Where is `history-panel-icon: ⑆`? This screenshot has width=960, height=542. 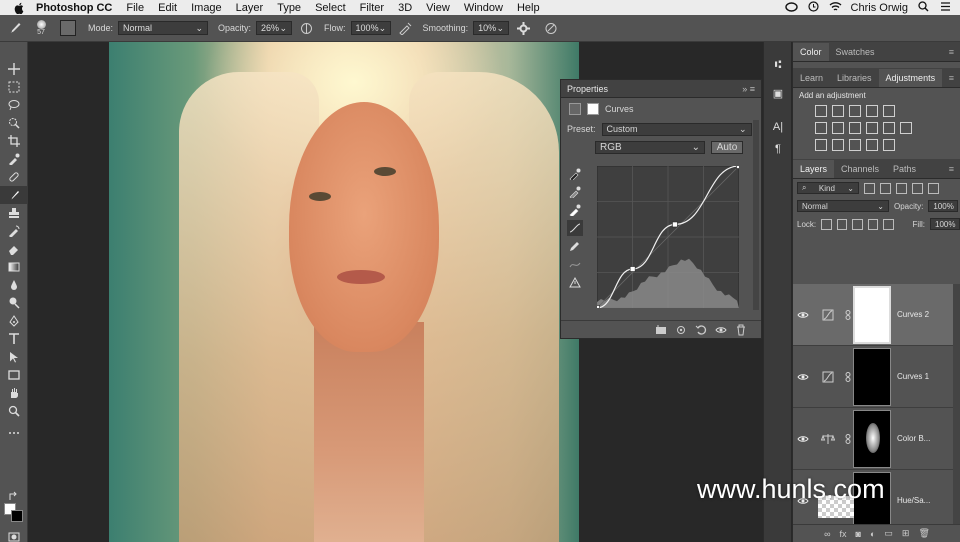 history-panel-icon: ⑆ is located at coordinates (778, 65).